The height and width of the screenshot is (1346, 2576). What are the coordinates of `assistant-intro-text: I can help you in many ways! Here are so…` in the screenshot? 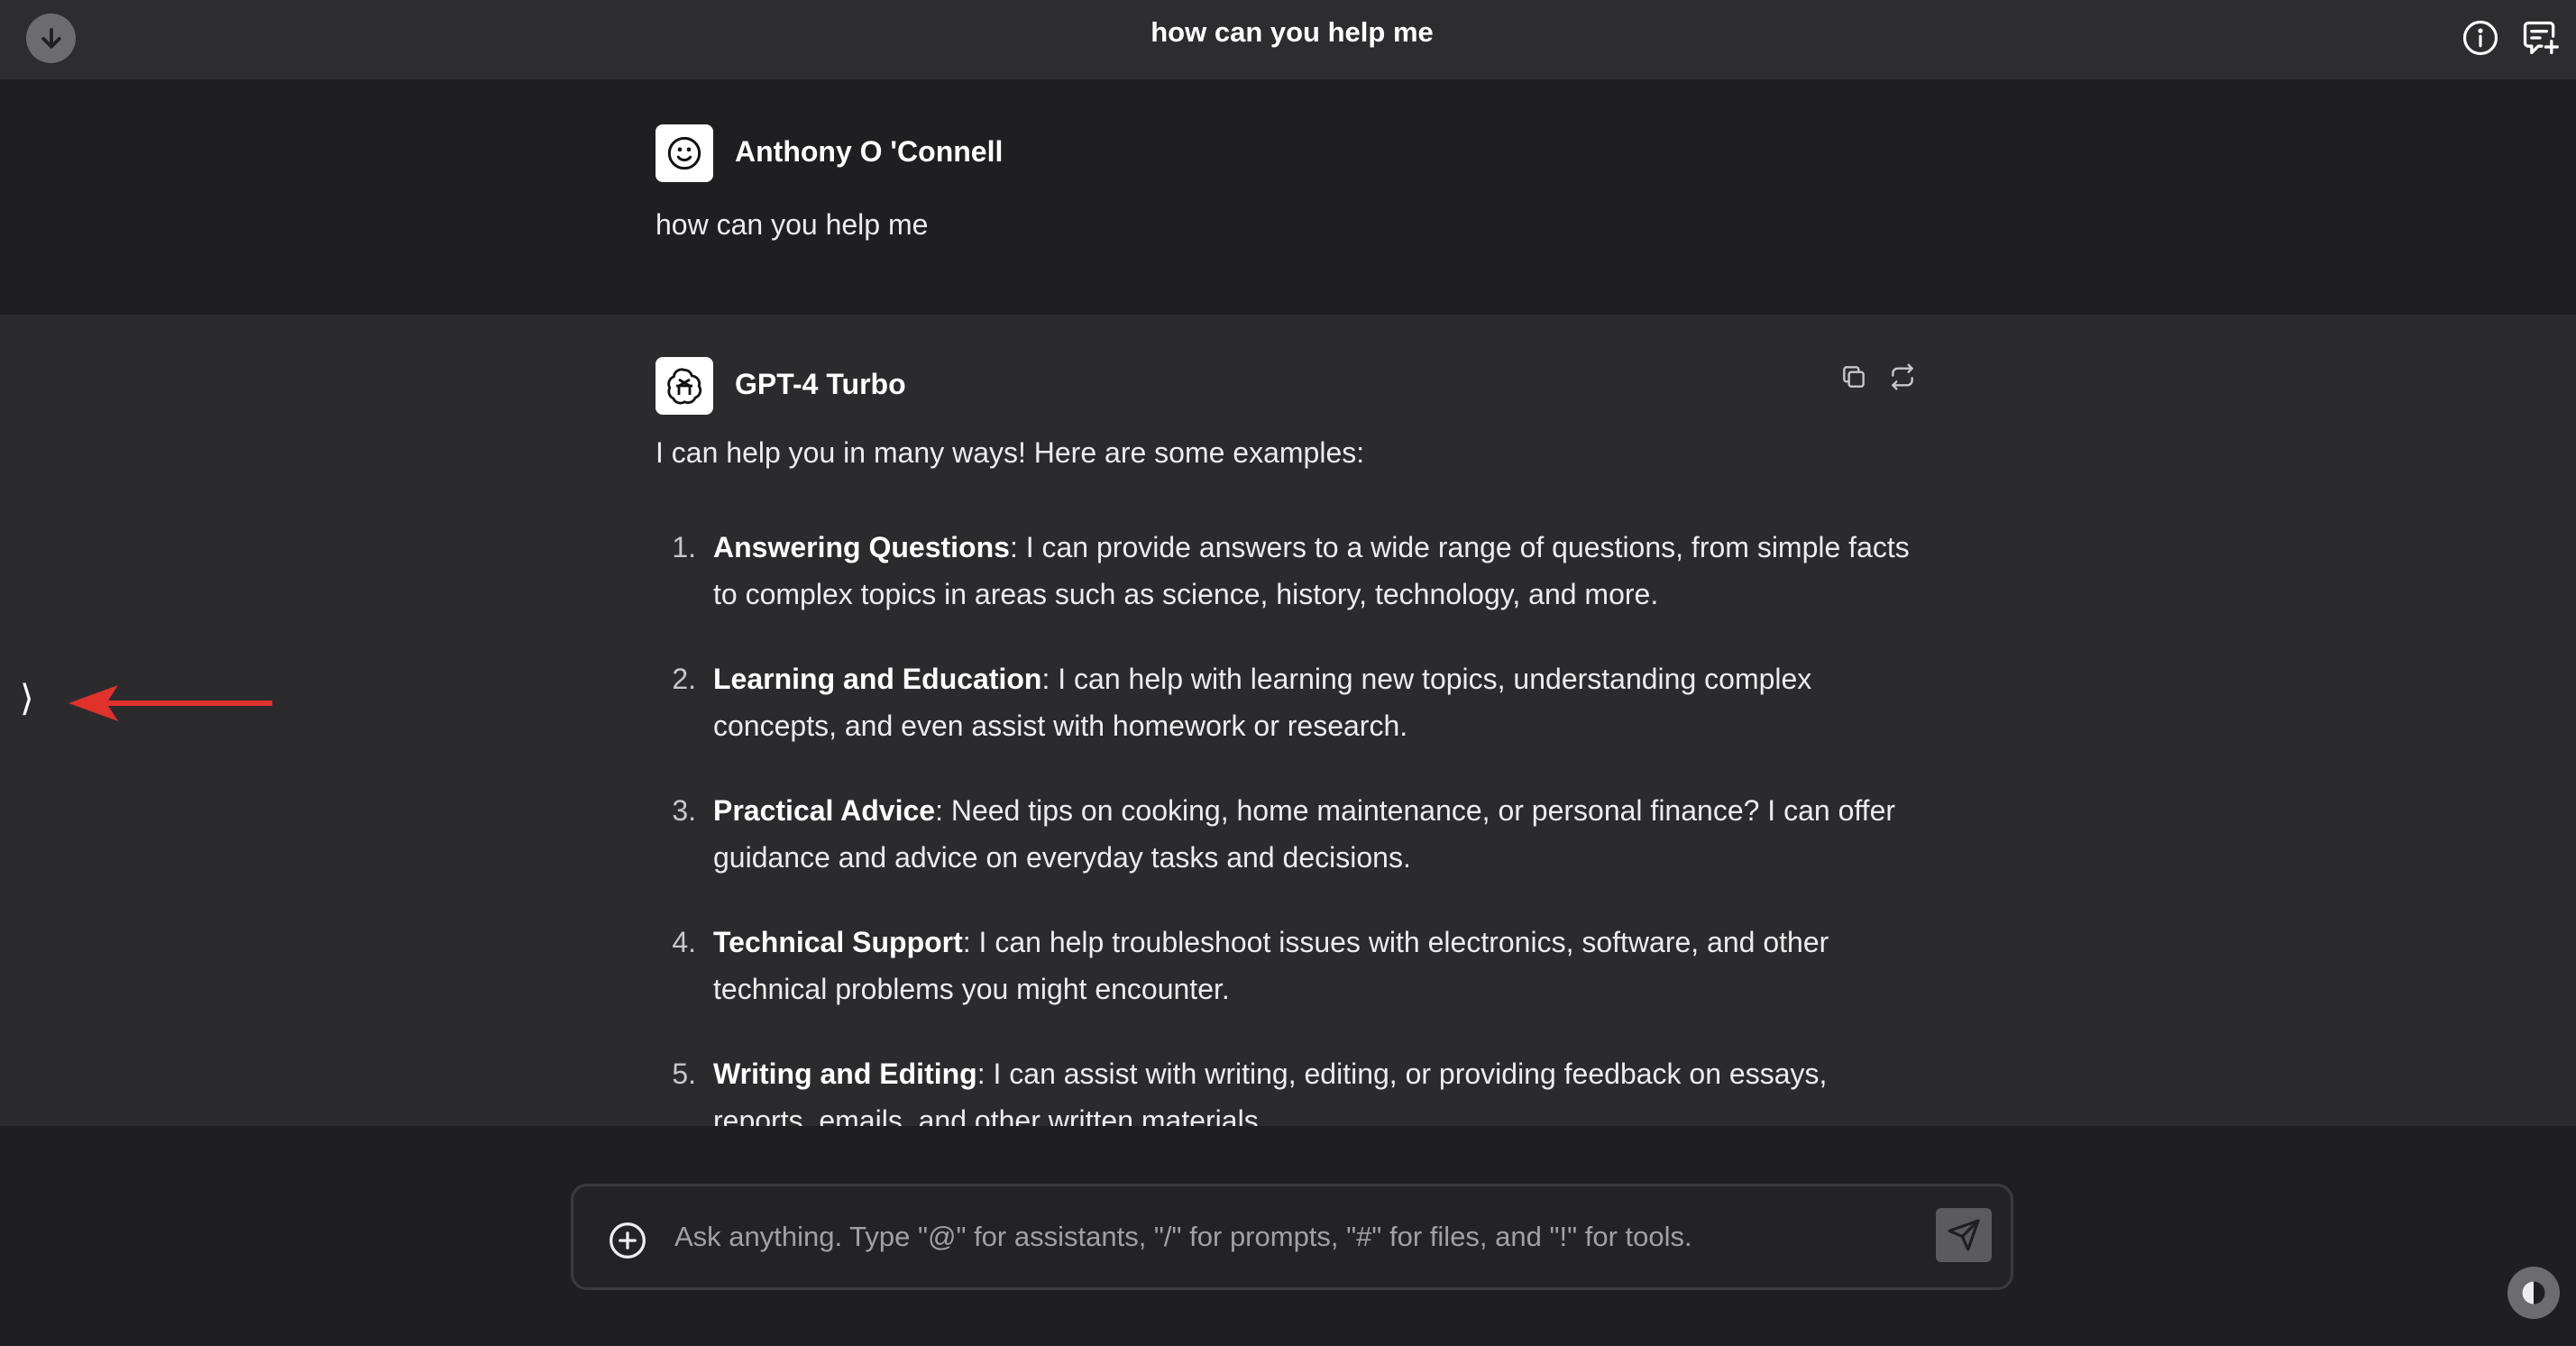 It's located at (1010, 452).